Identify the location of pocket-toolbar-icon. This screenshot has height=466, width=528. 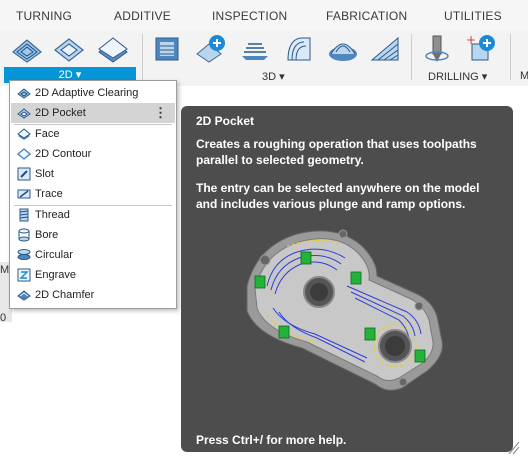
(69, 49).